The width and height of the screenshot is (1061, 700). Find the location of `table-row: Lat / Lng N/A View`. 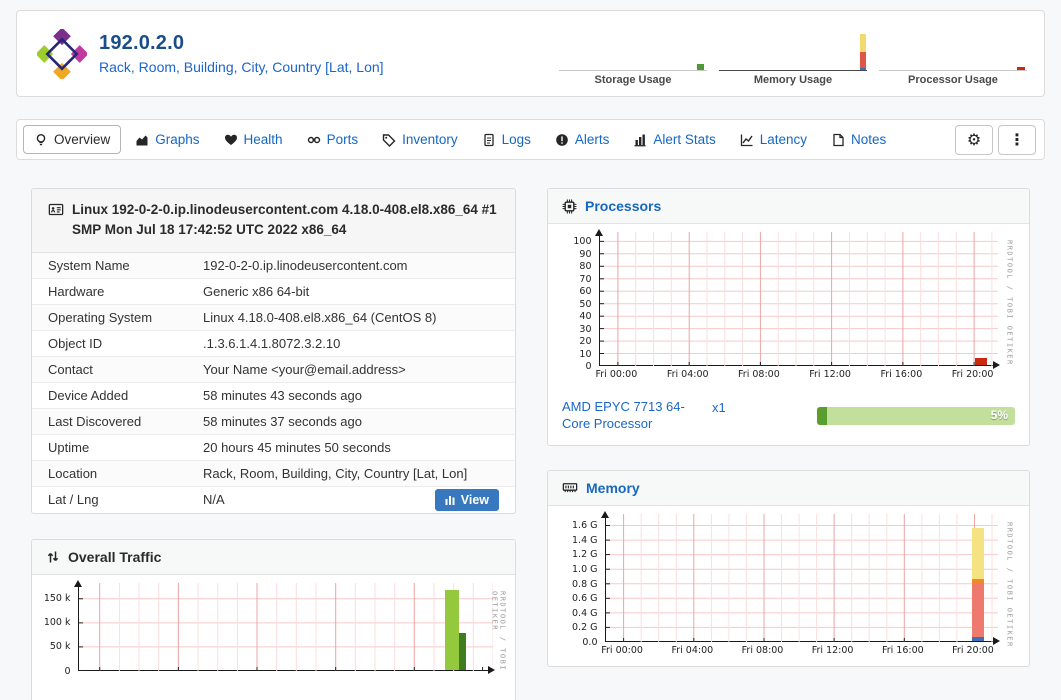

table-row: Lat / Lng N/A View is located at coordinates (273, 500).